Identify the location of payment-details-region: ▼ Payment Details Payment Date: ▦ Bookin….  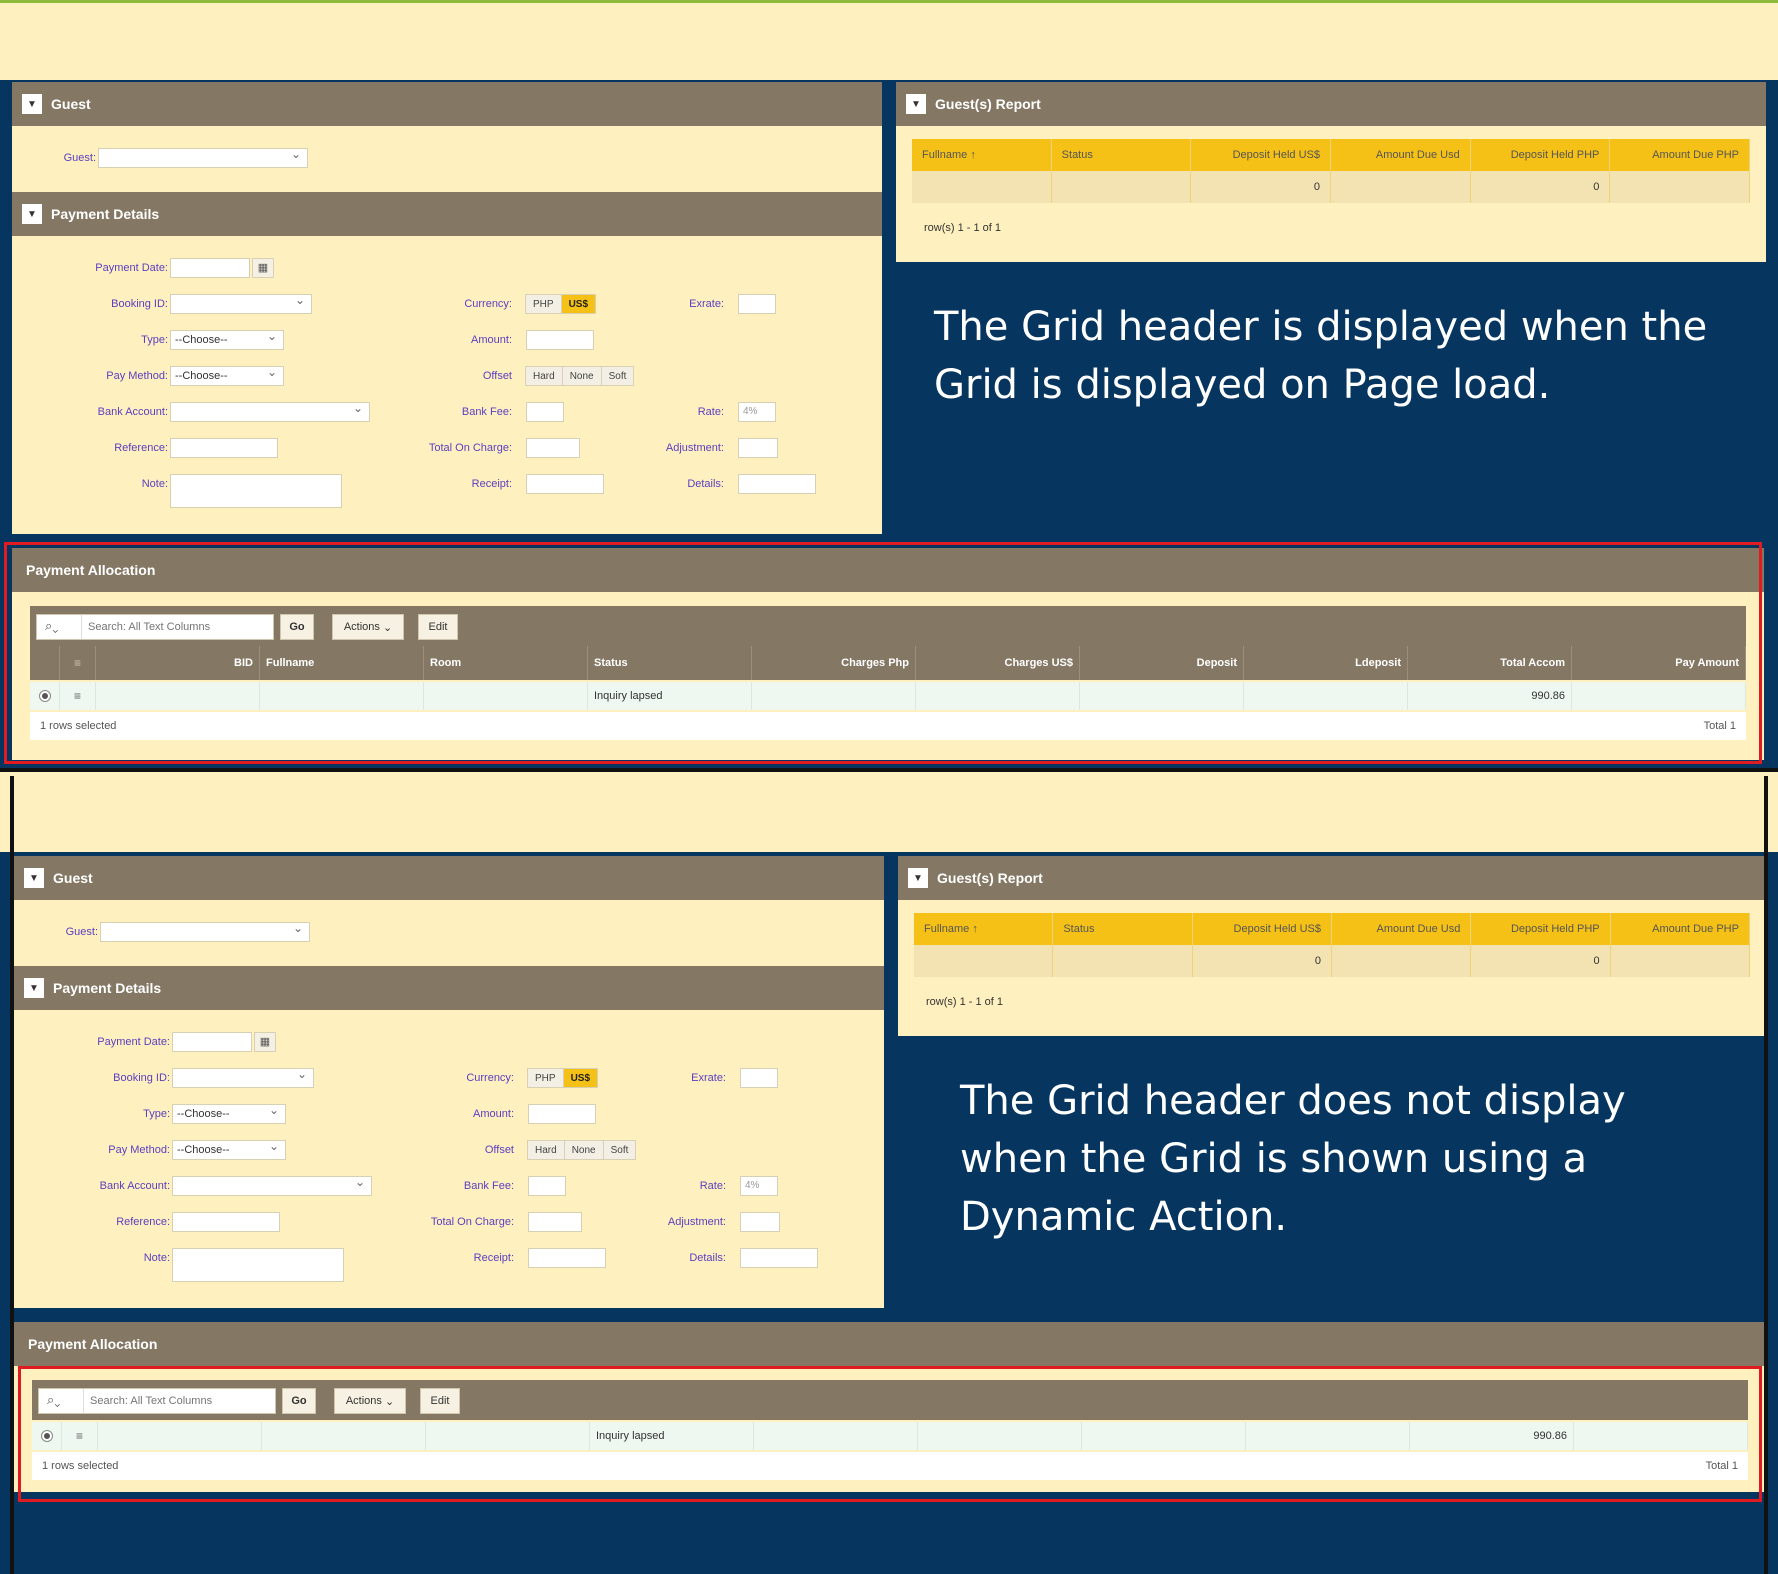
(449, 1137).